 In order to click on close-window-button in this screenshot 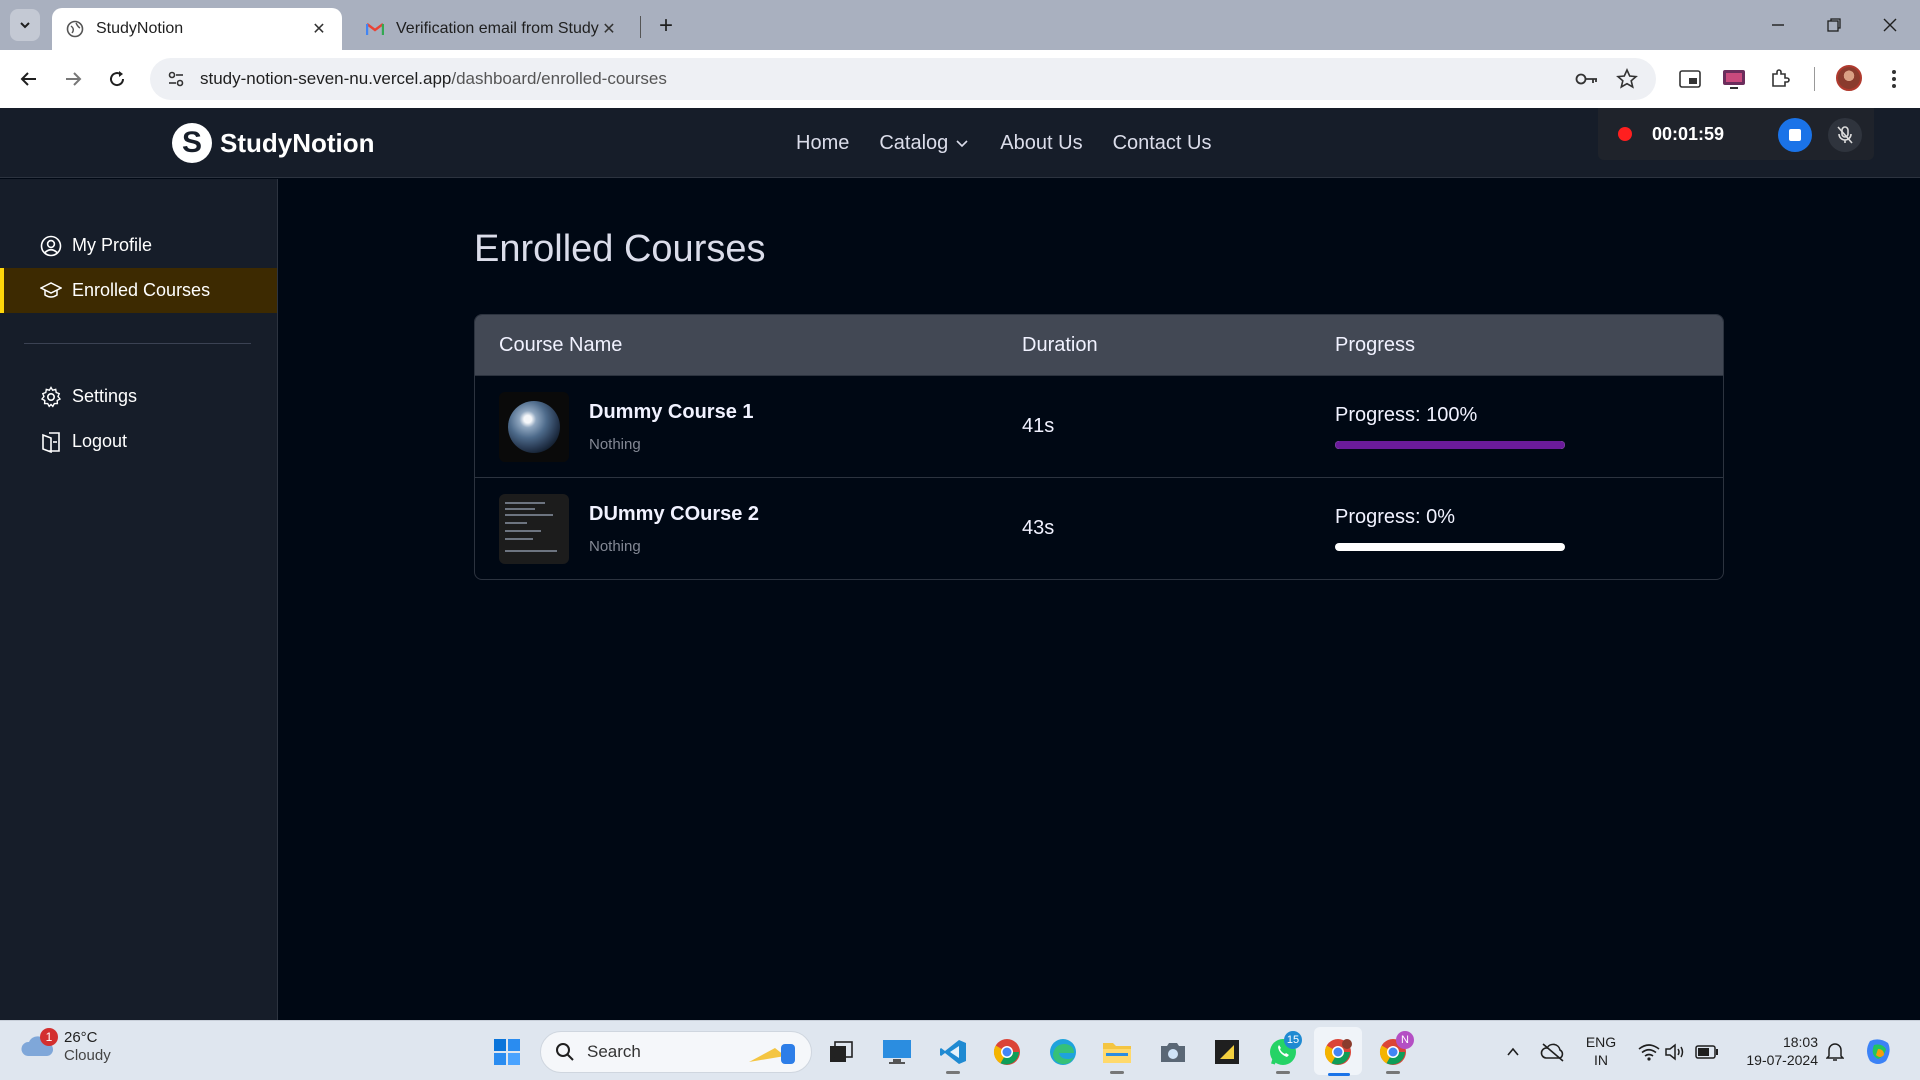, I will do `click(1890, 25)`.